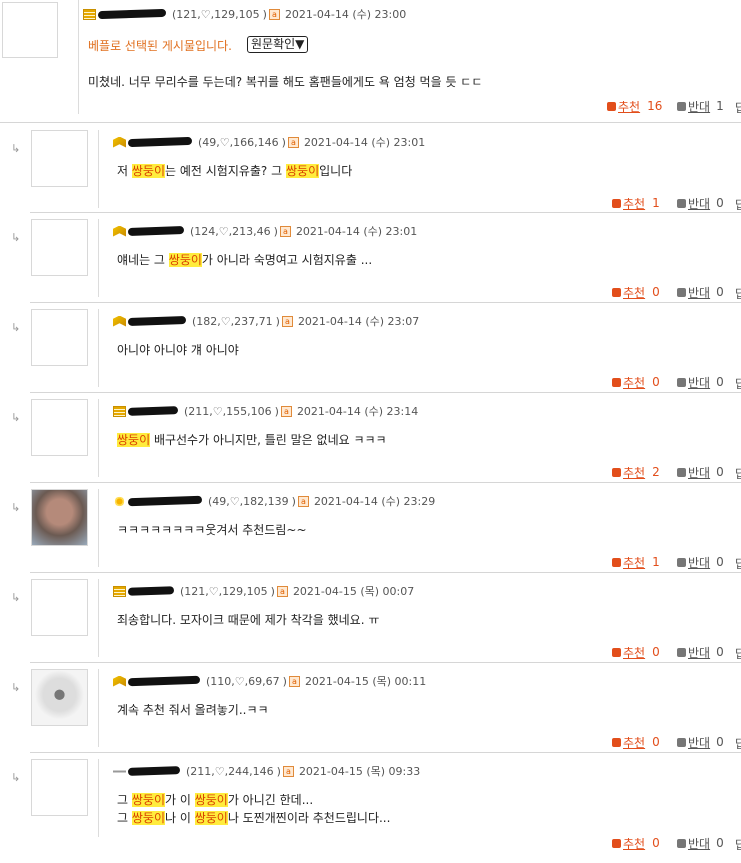 This screenshot has height=863, width=741. I want to click on text-segment: 배구선수가 아니지만, 틀린 말은 없네요 ㅋㅋㅋ, so click(268, 440).